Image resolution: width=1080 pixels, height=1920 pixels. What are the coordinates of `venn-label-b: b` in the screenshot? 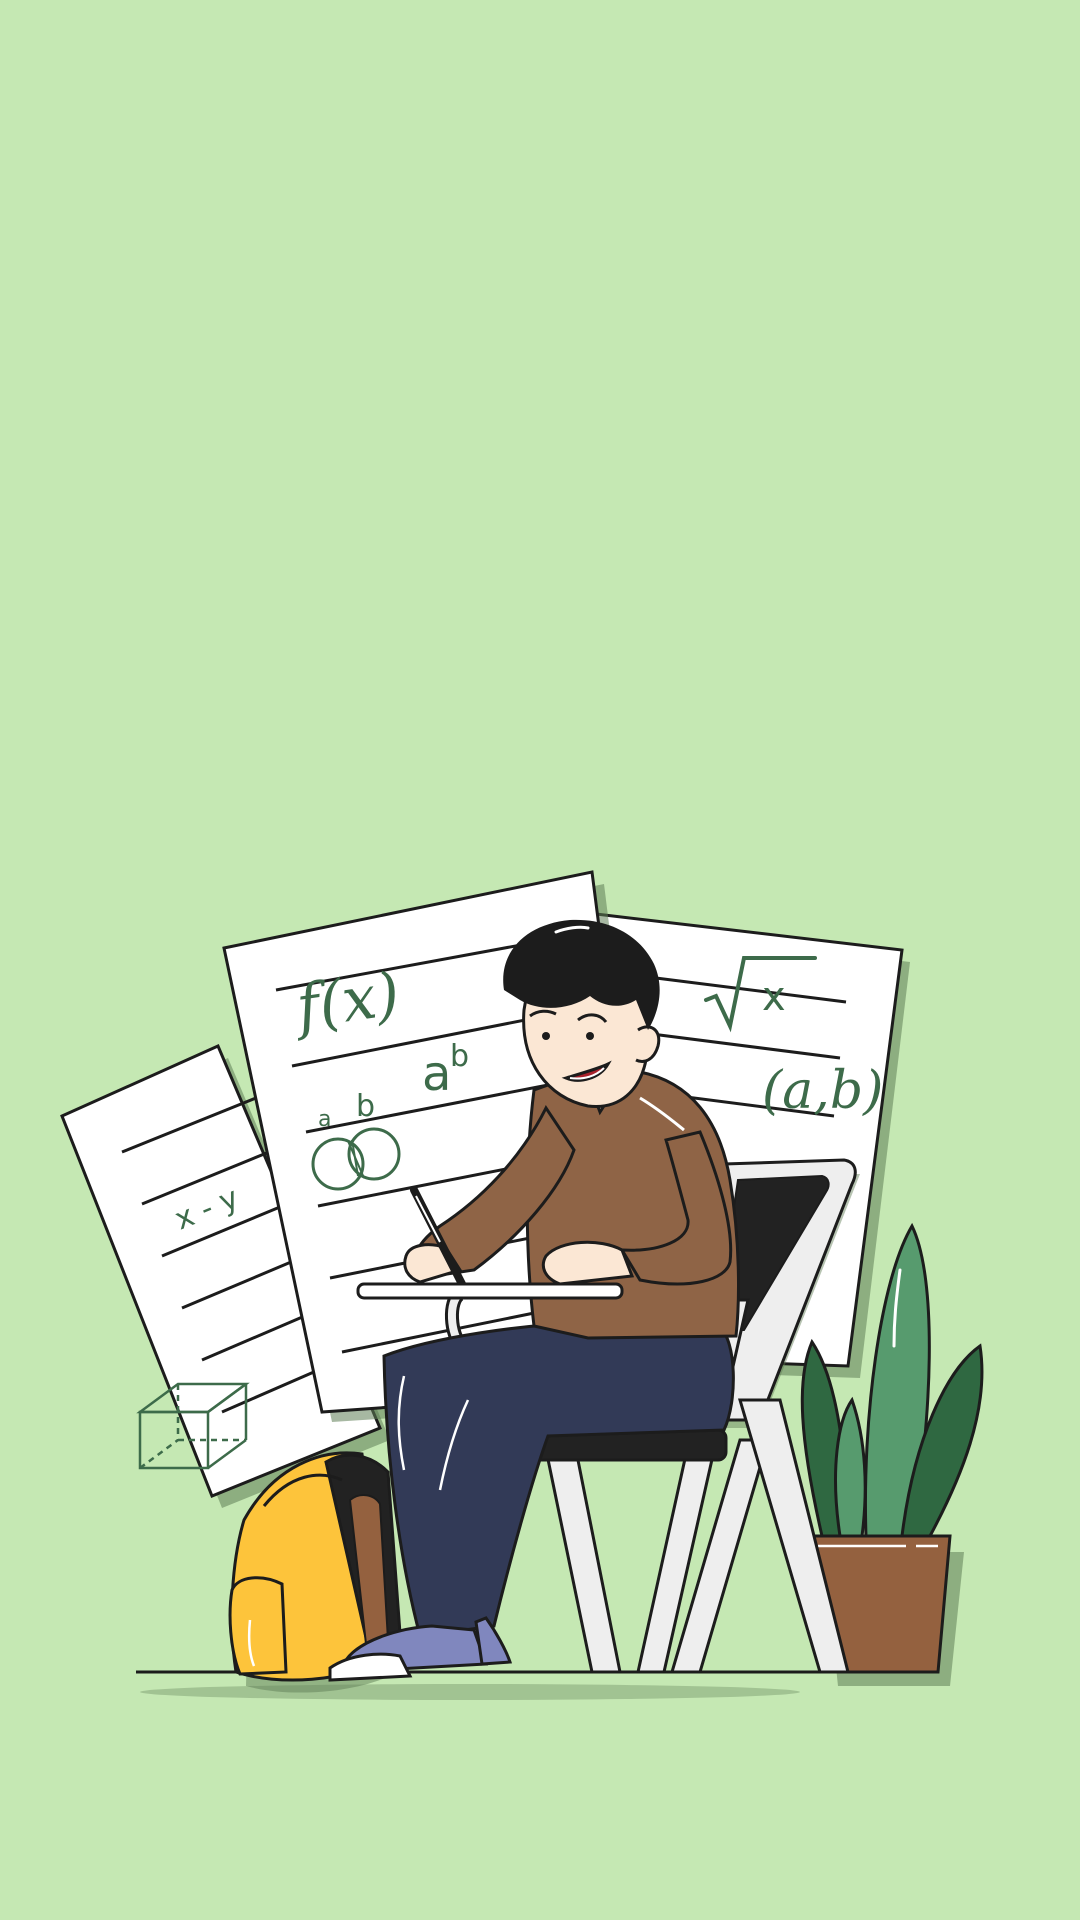 It's located at (365, 1106).